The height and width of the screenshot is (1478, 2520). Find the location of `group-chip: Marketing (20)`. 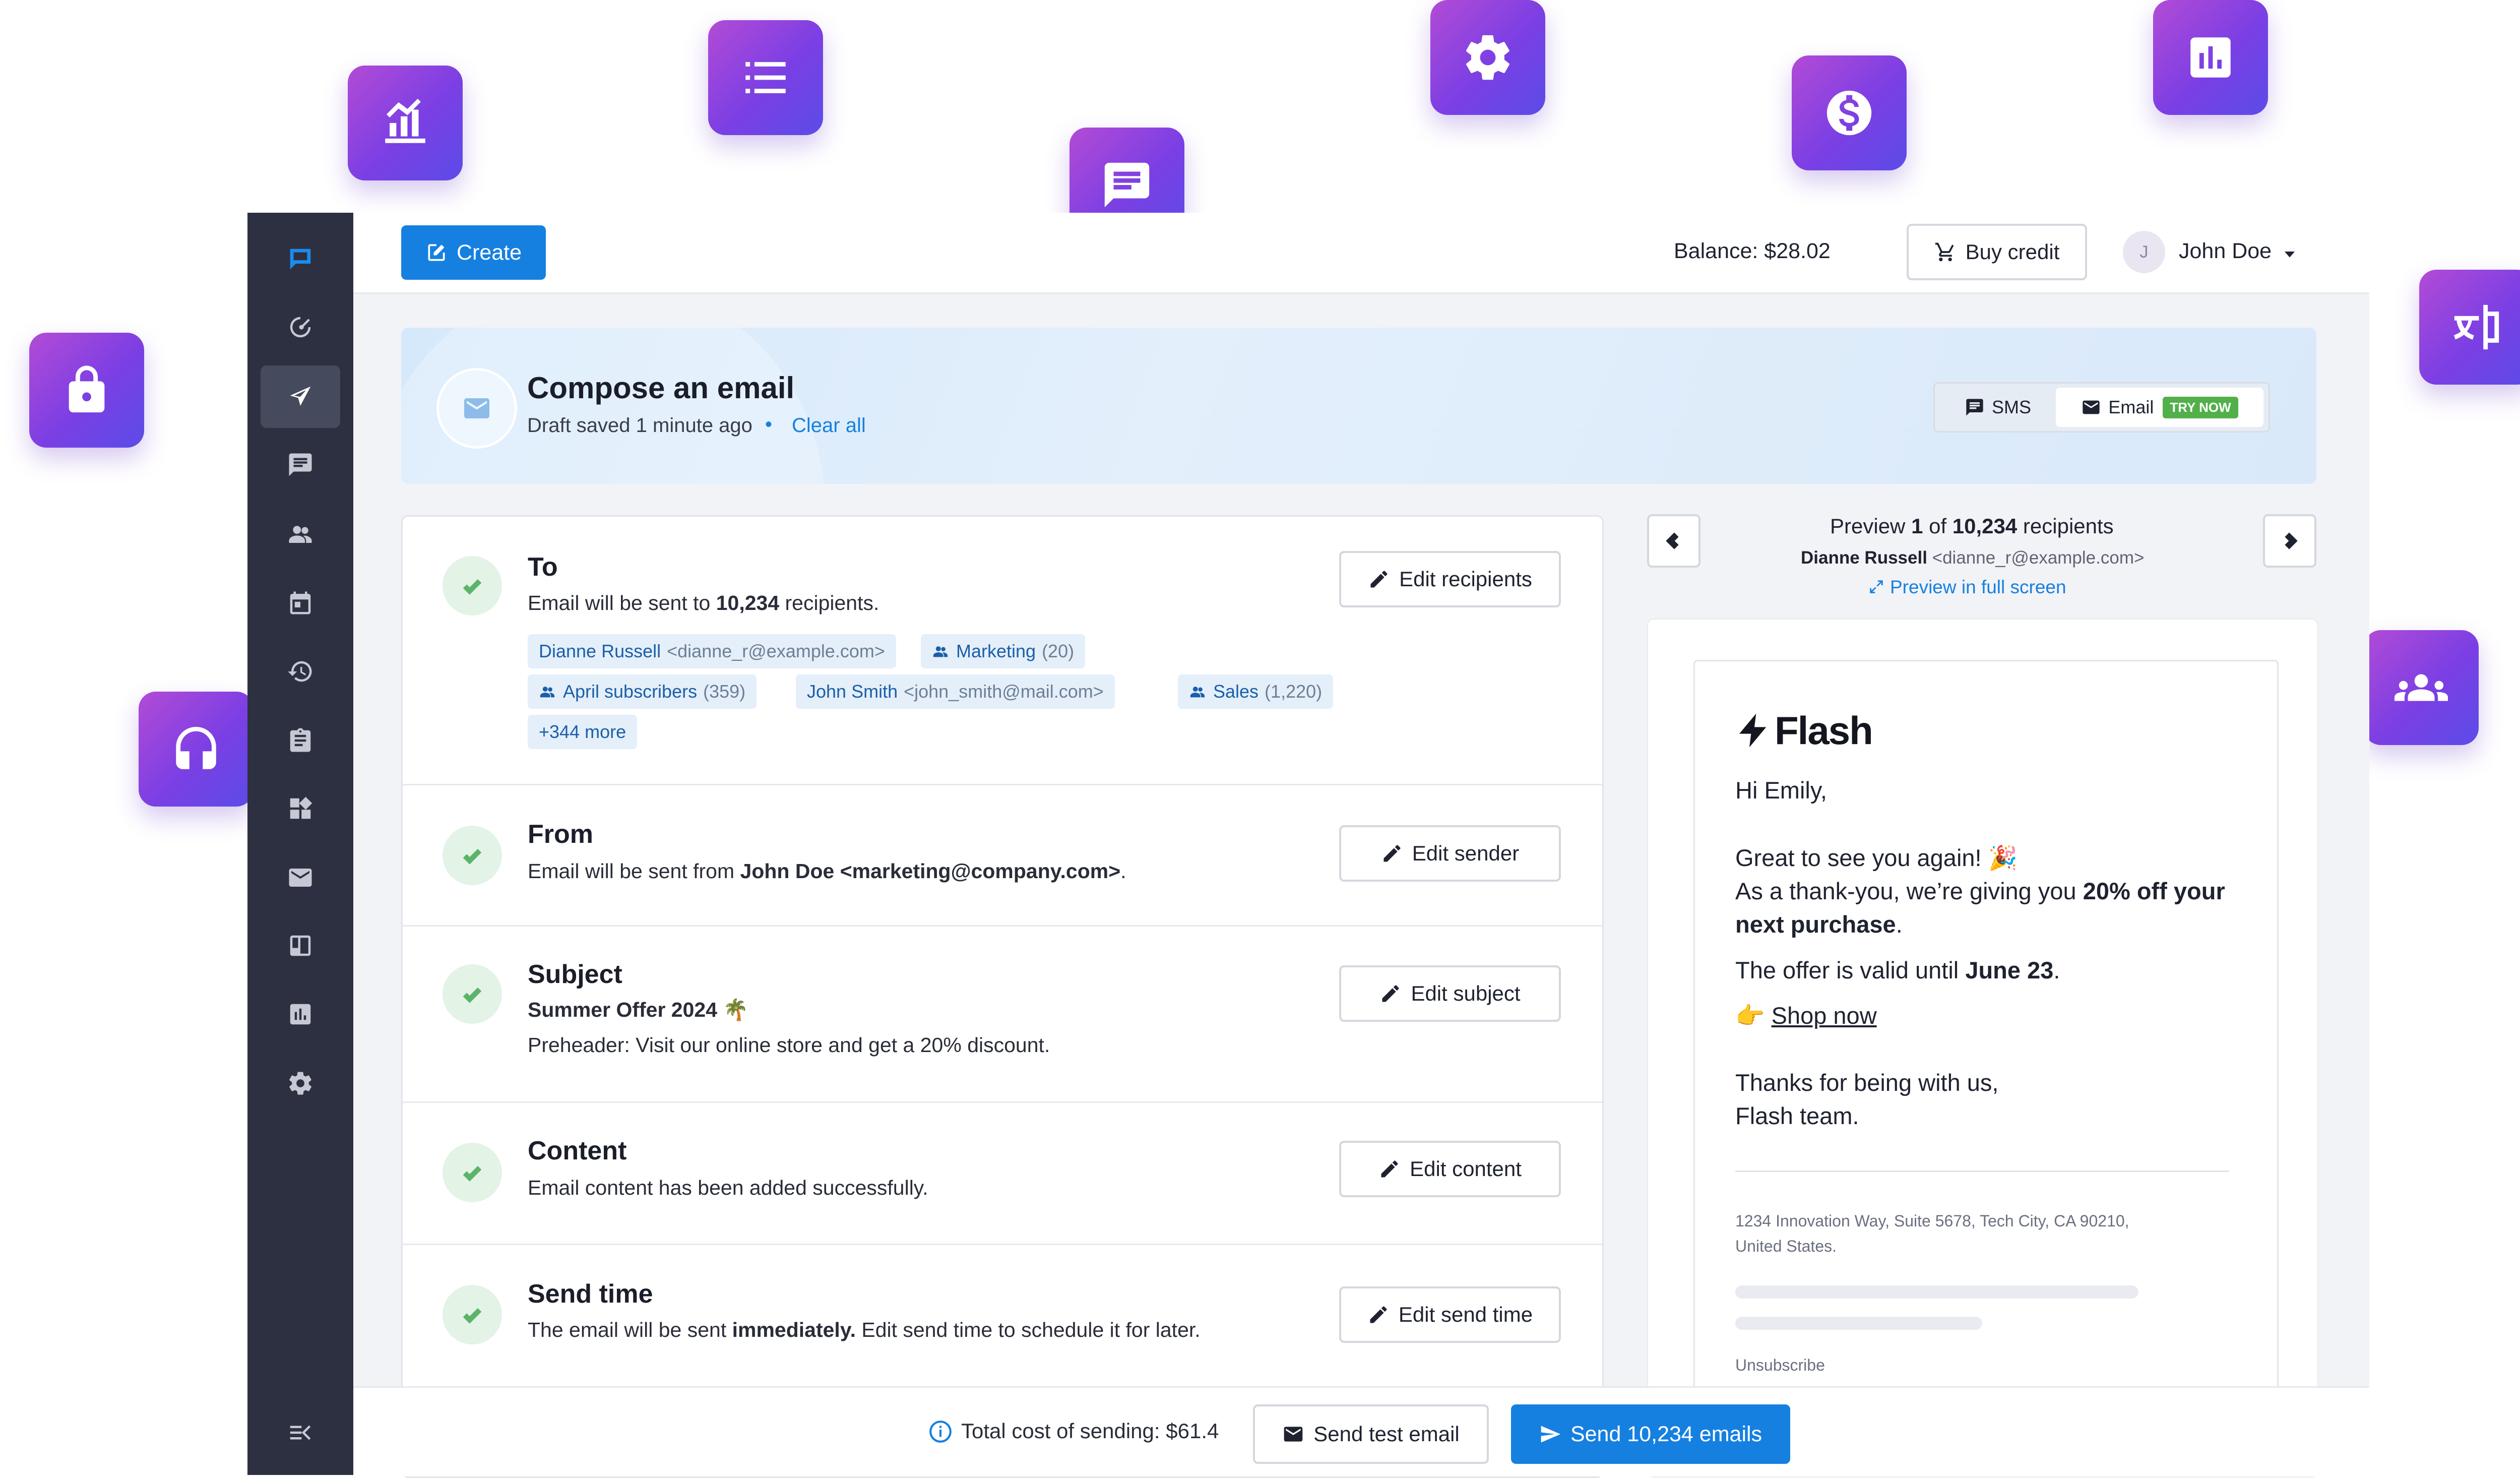

group-chip: Marketing (20) is located at coordinates (1003, 651).